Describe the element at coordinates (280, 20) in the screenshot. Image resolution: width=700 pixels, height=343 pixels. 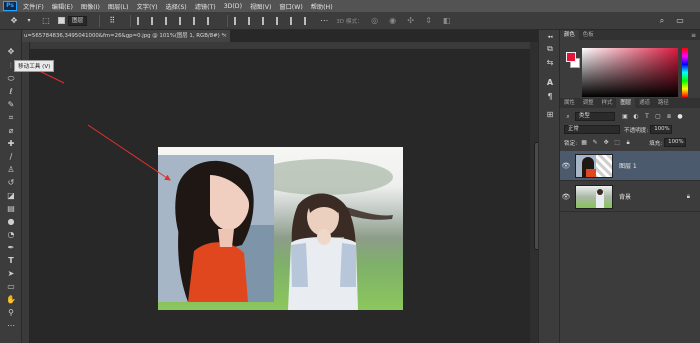
I see `distribute-left-icon` at that location.